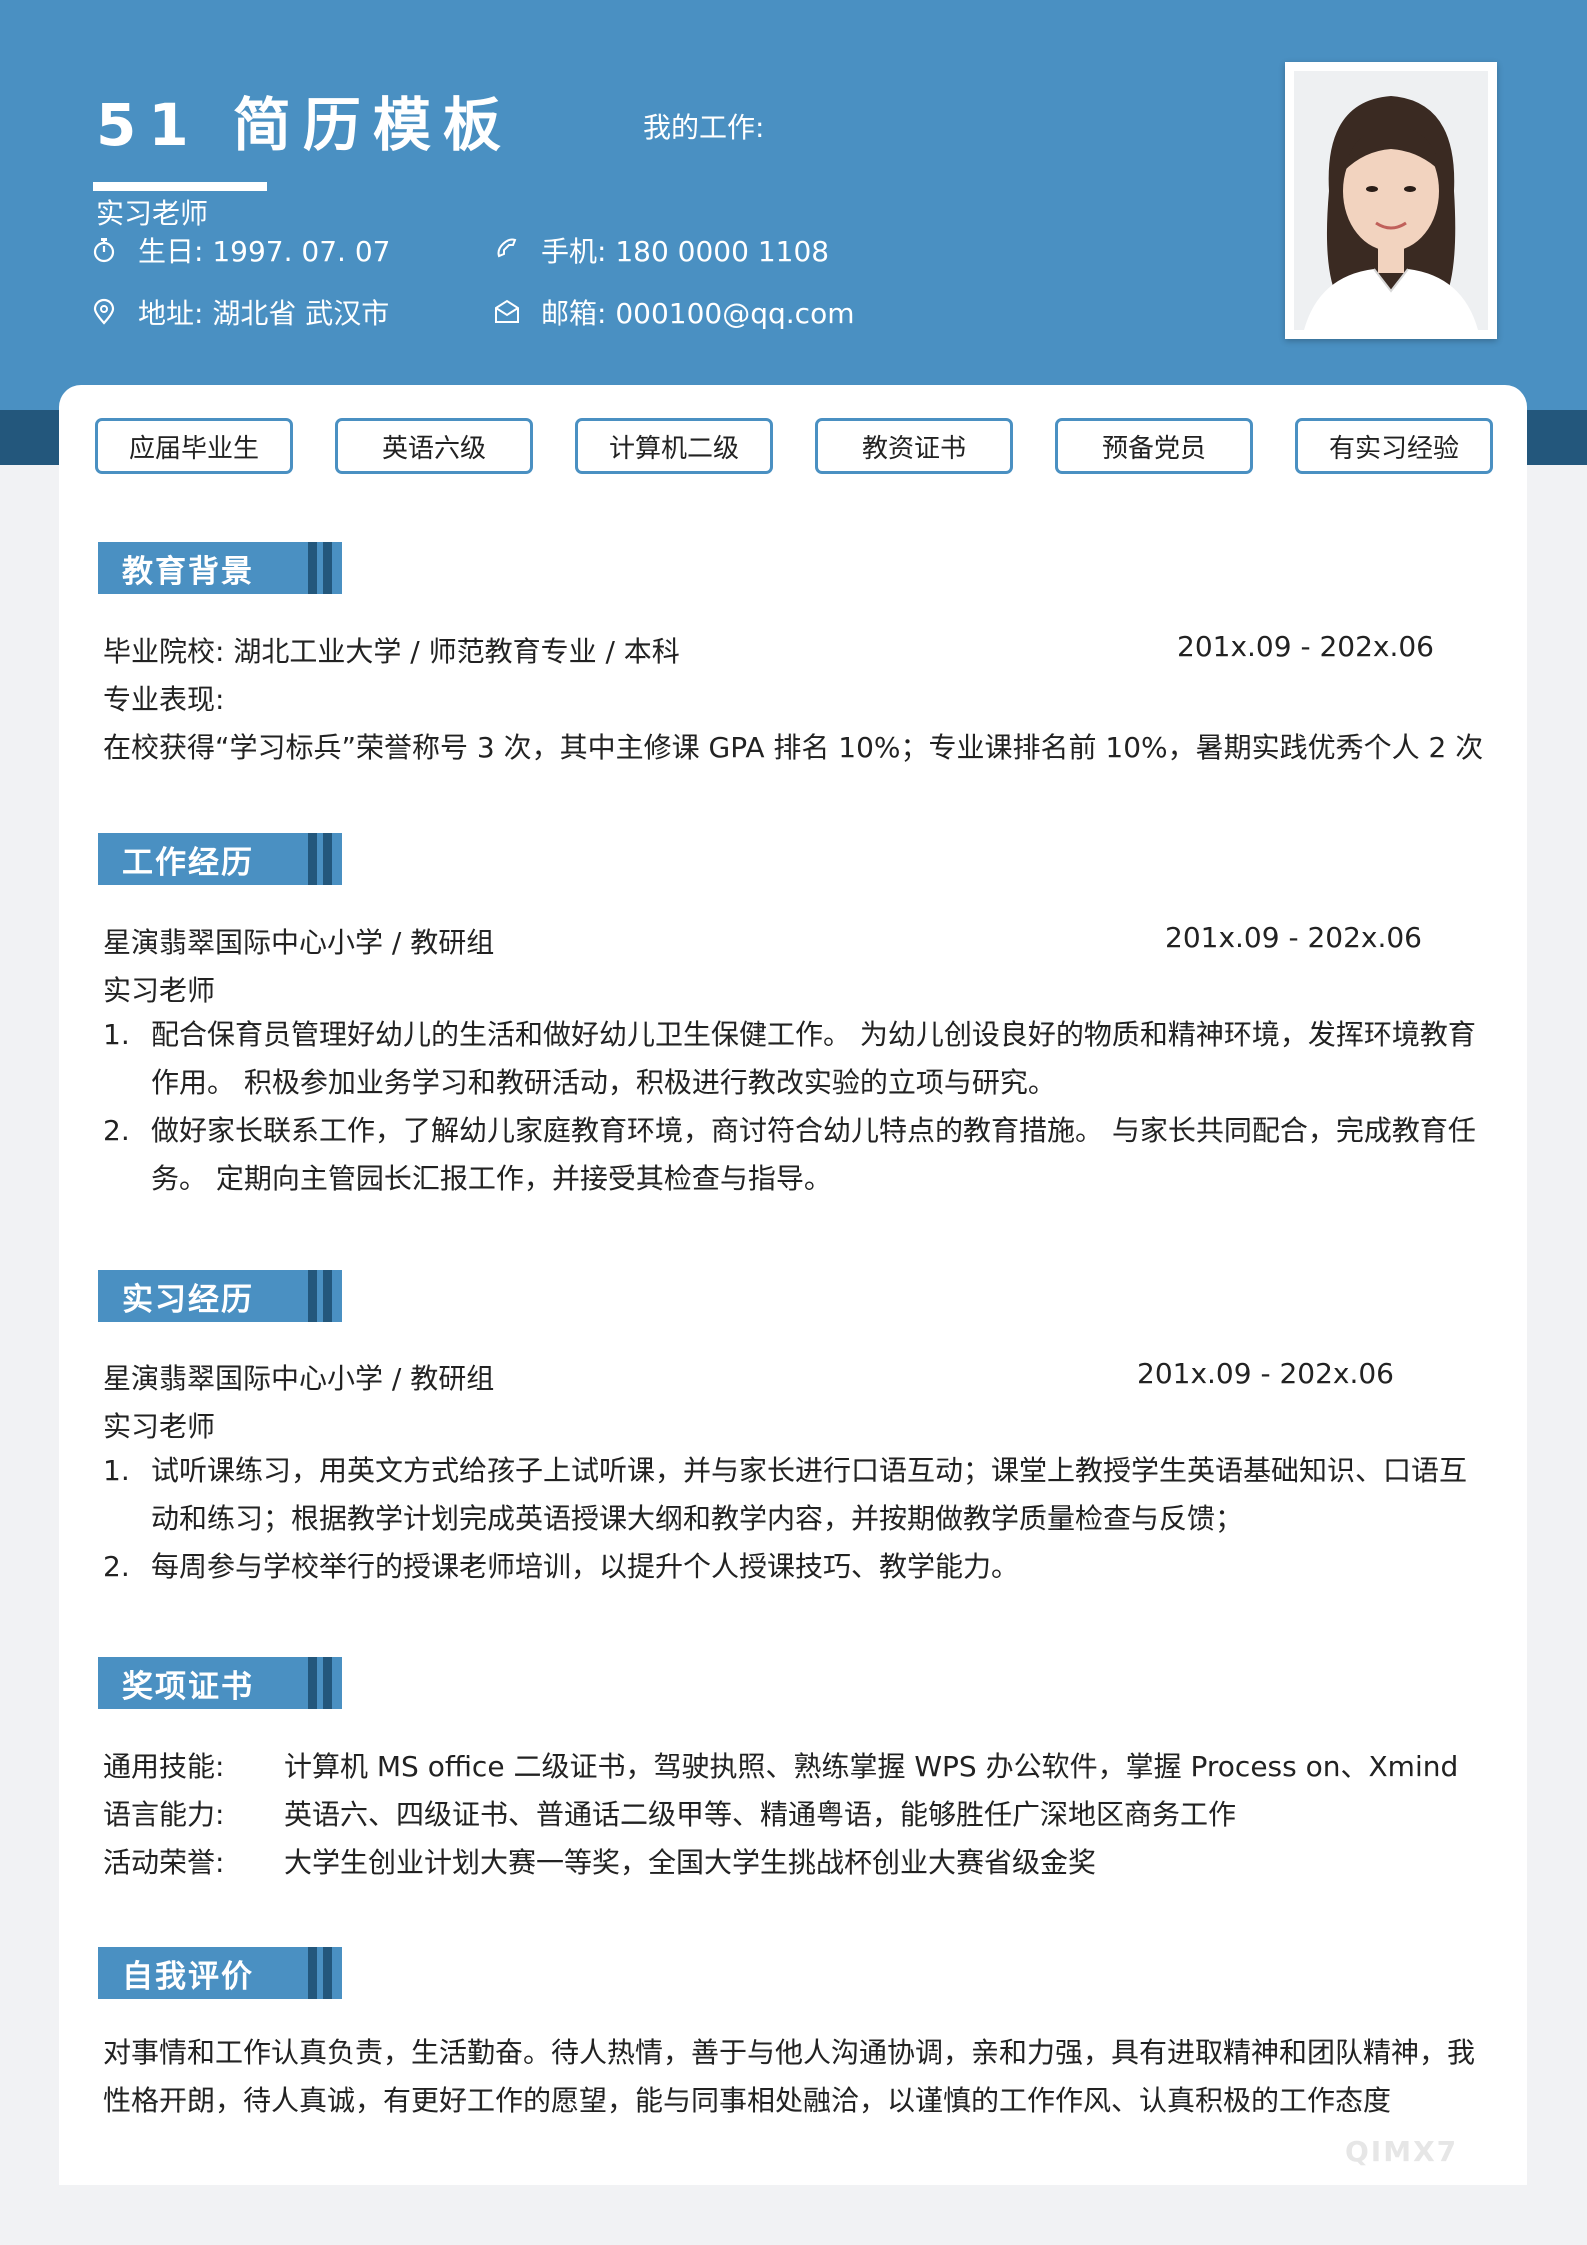  Describe the element at coordinates (164, 699) in the screenshot. I see `education-performance-label: 专业表现:` at that location.